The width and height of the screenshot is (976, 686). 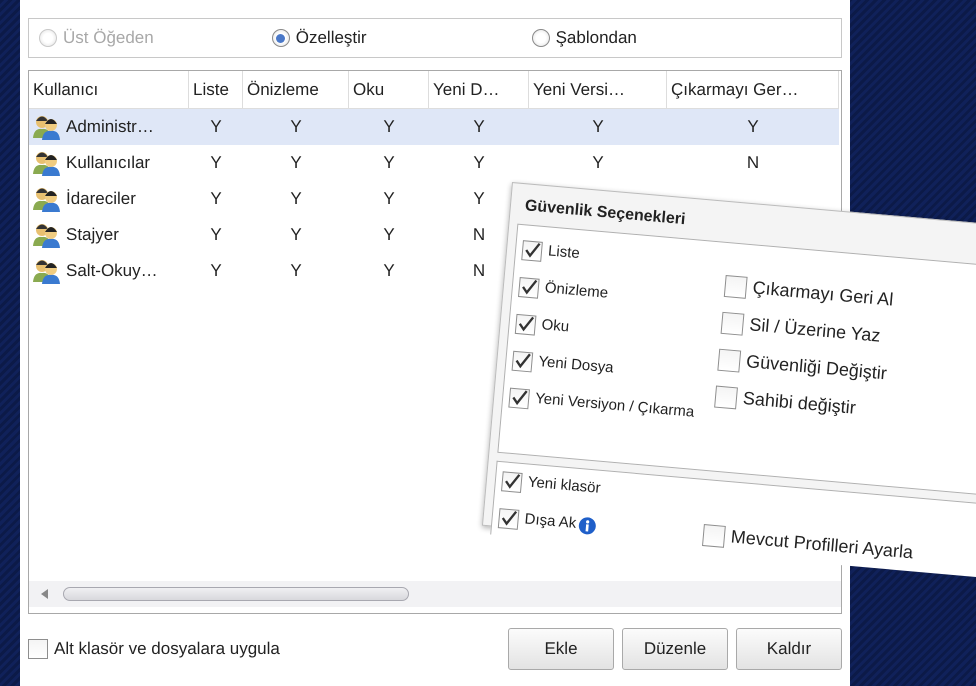 What do you see at coordinates (615, 406) in the screenshot?
I see `checkbox-label: Yeni Versiyon / Çıkarma` at bounding box center [615, 406].